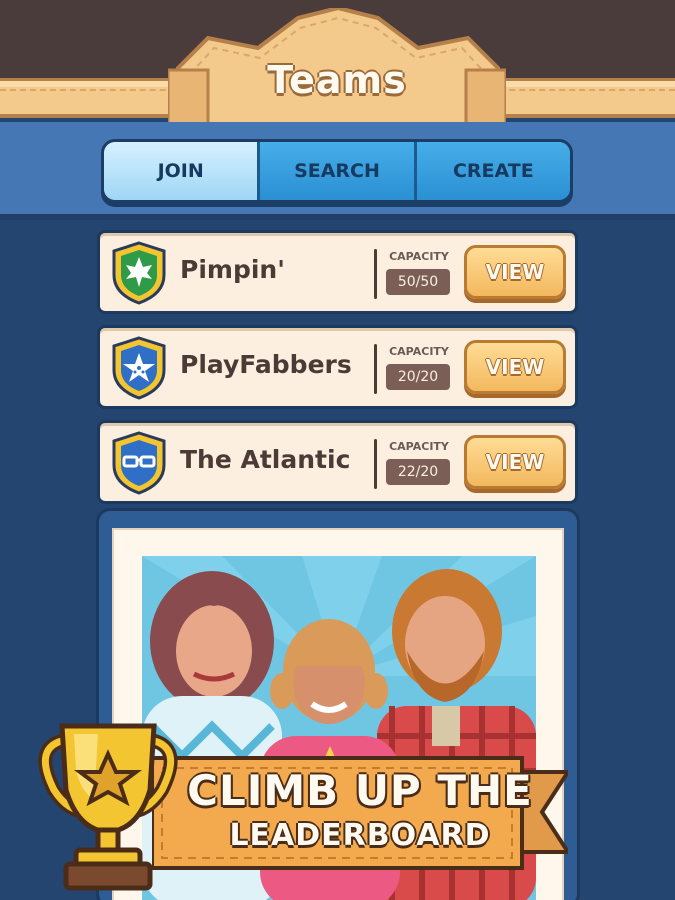 This screenshot has height=900, width=675. What do you see at coordinates (418, 377) in the screenshot?
I see `capacity-value: 20/20` at bounding box center [418, 377].